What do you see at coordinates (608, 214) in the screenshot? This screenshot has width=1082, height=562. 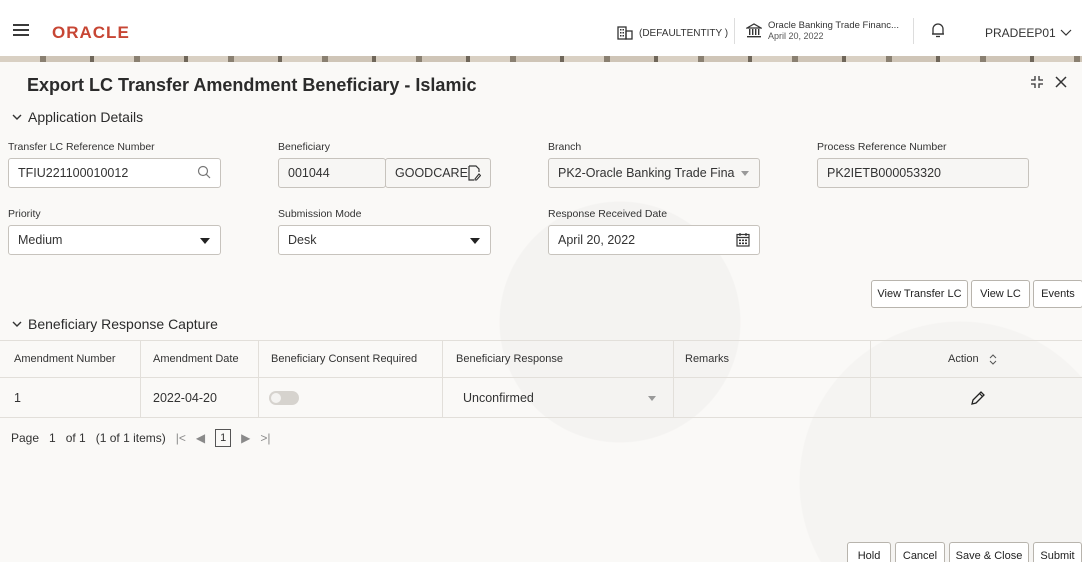 I see `response-date-label: Response Received Date` at bounding box center [608, 214].